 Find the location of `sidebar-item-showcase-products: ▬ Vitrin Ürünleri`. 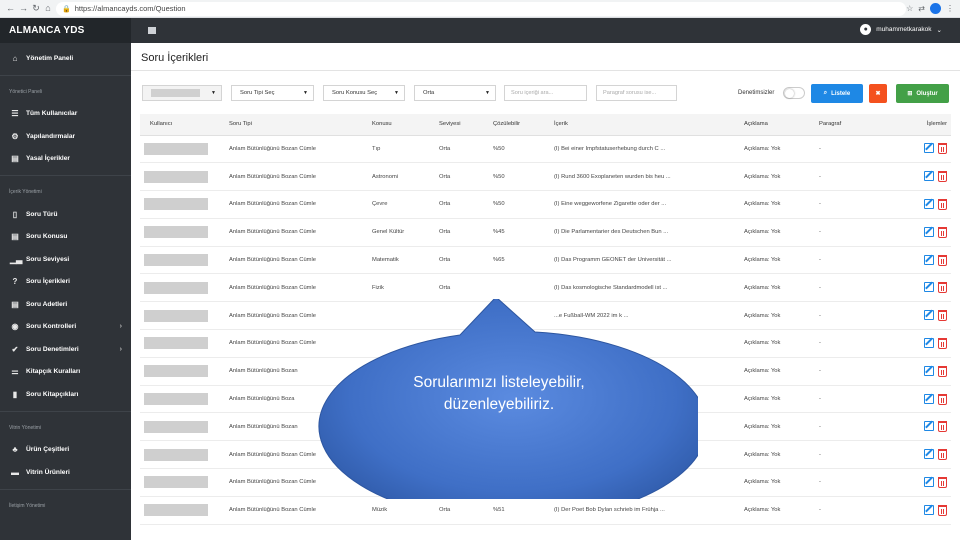

sidebar-item-showcase-products: ▬ Vitrin Ürünleri is located at coordinates (65, 472).